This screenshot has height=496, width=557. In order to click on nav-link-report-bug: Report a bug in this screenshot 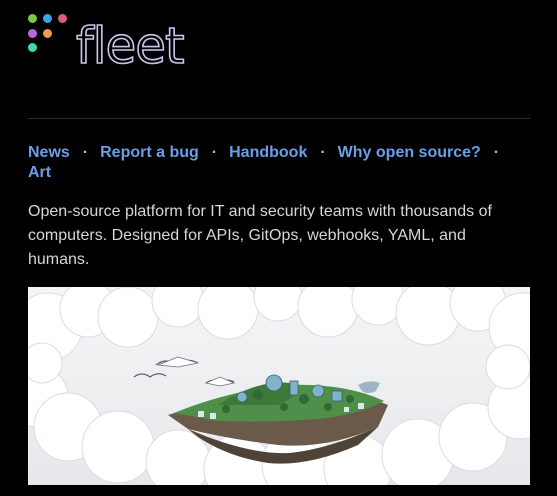, I will do `click(149, 152)`.